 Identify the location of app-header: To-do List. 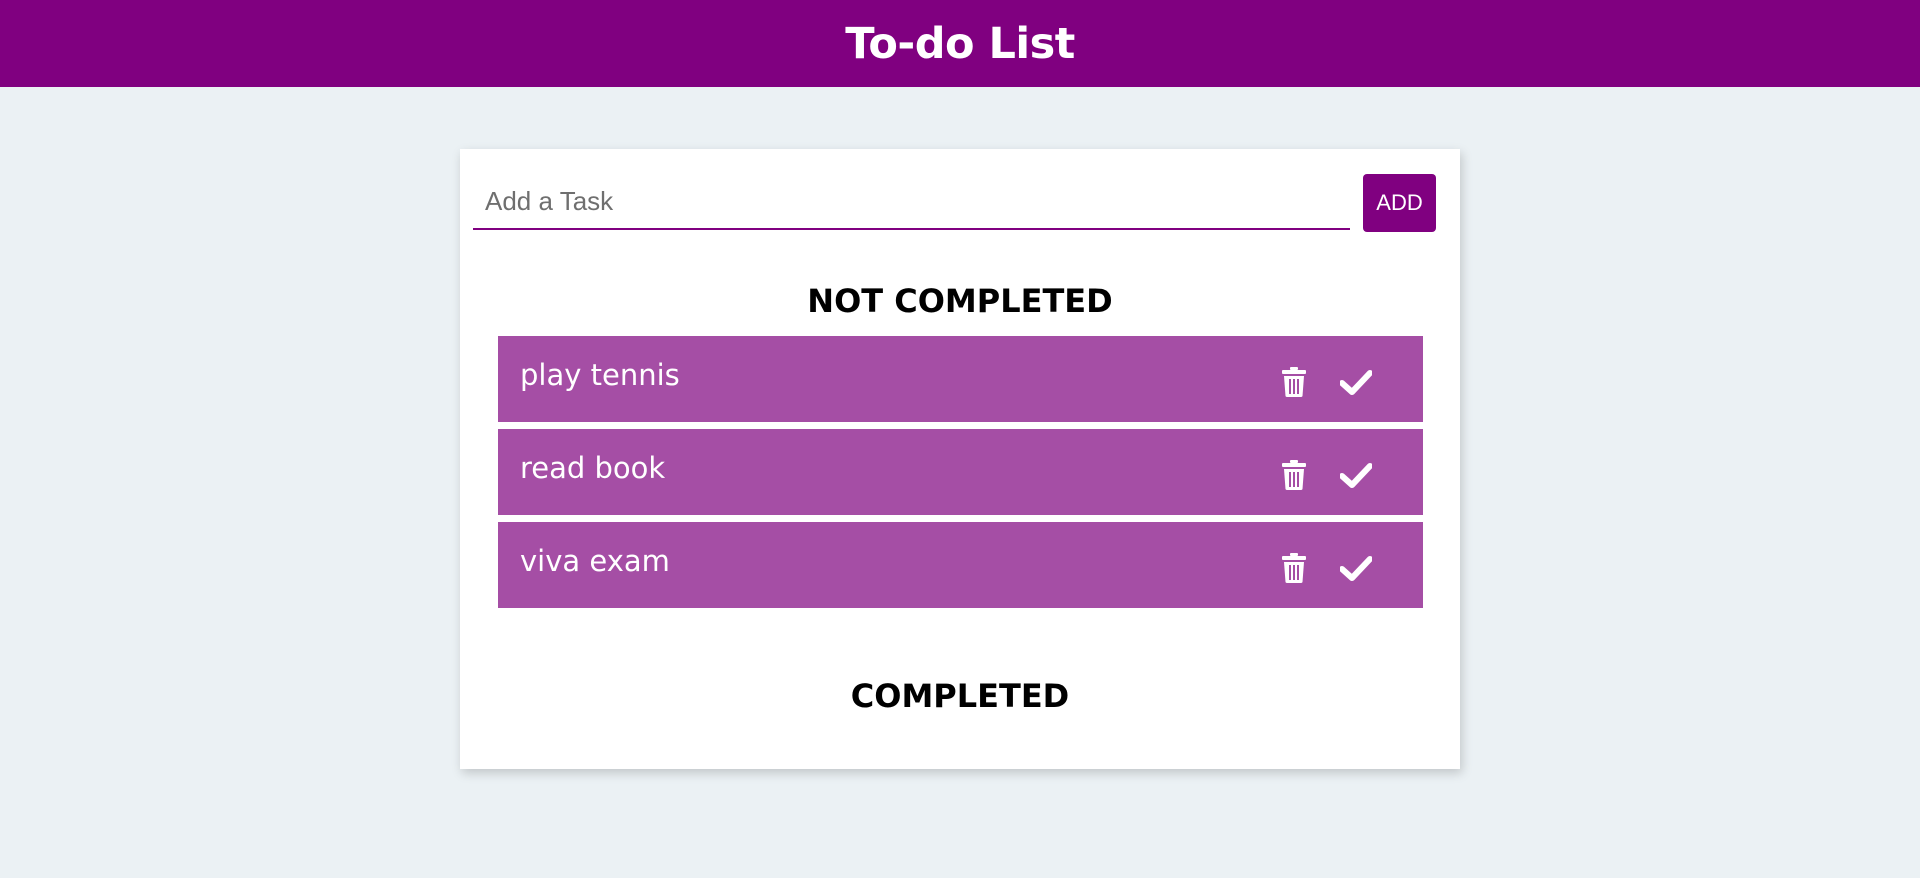
(960, 43).